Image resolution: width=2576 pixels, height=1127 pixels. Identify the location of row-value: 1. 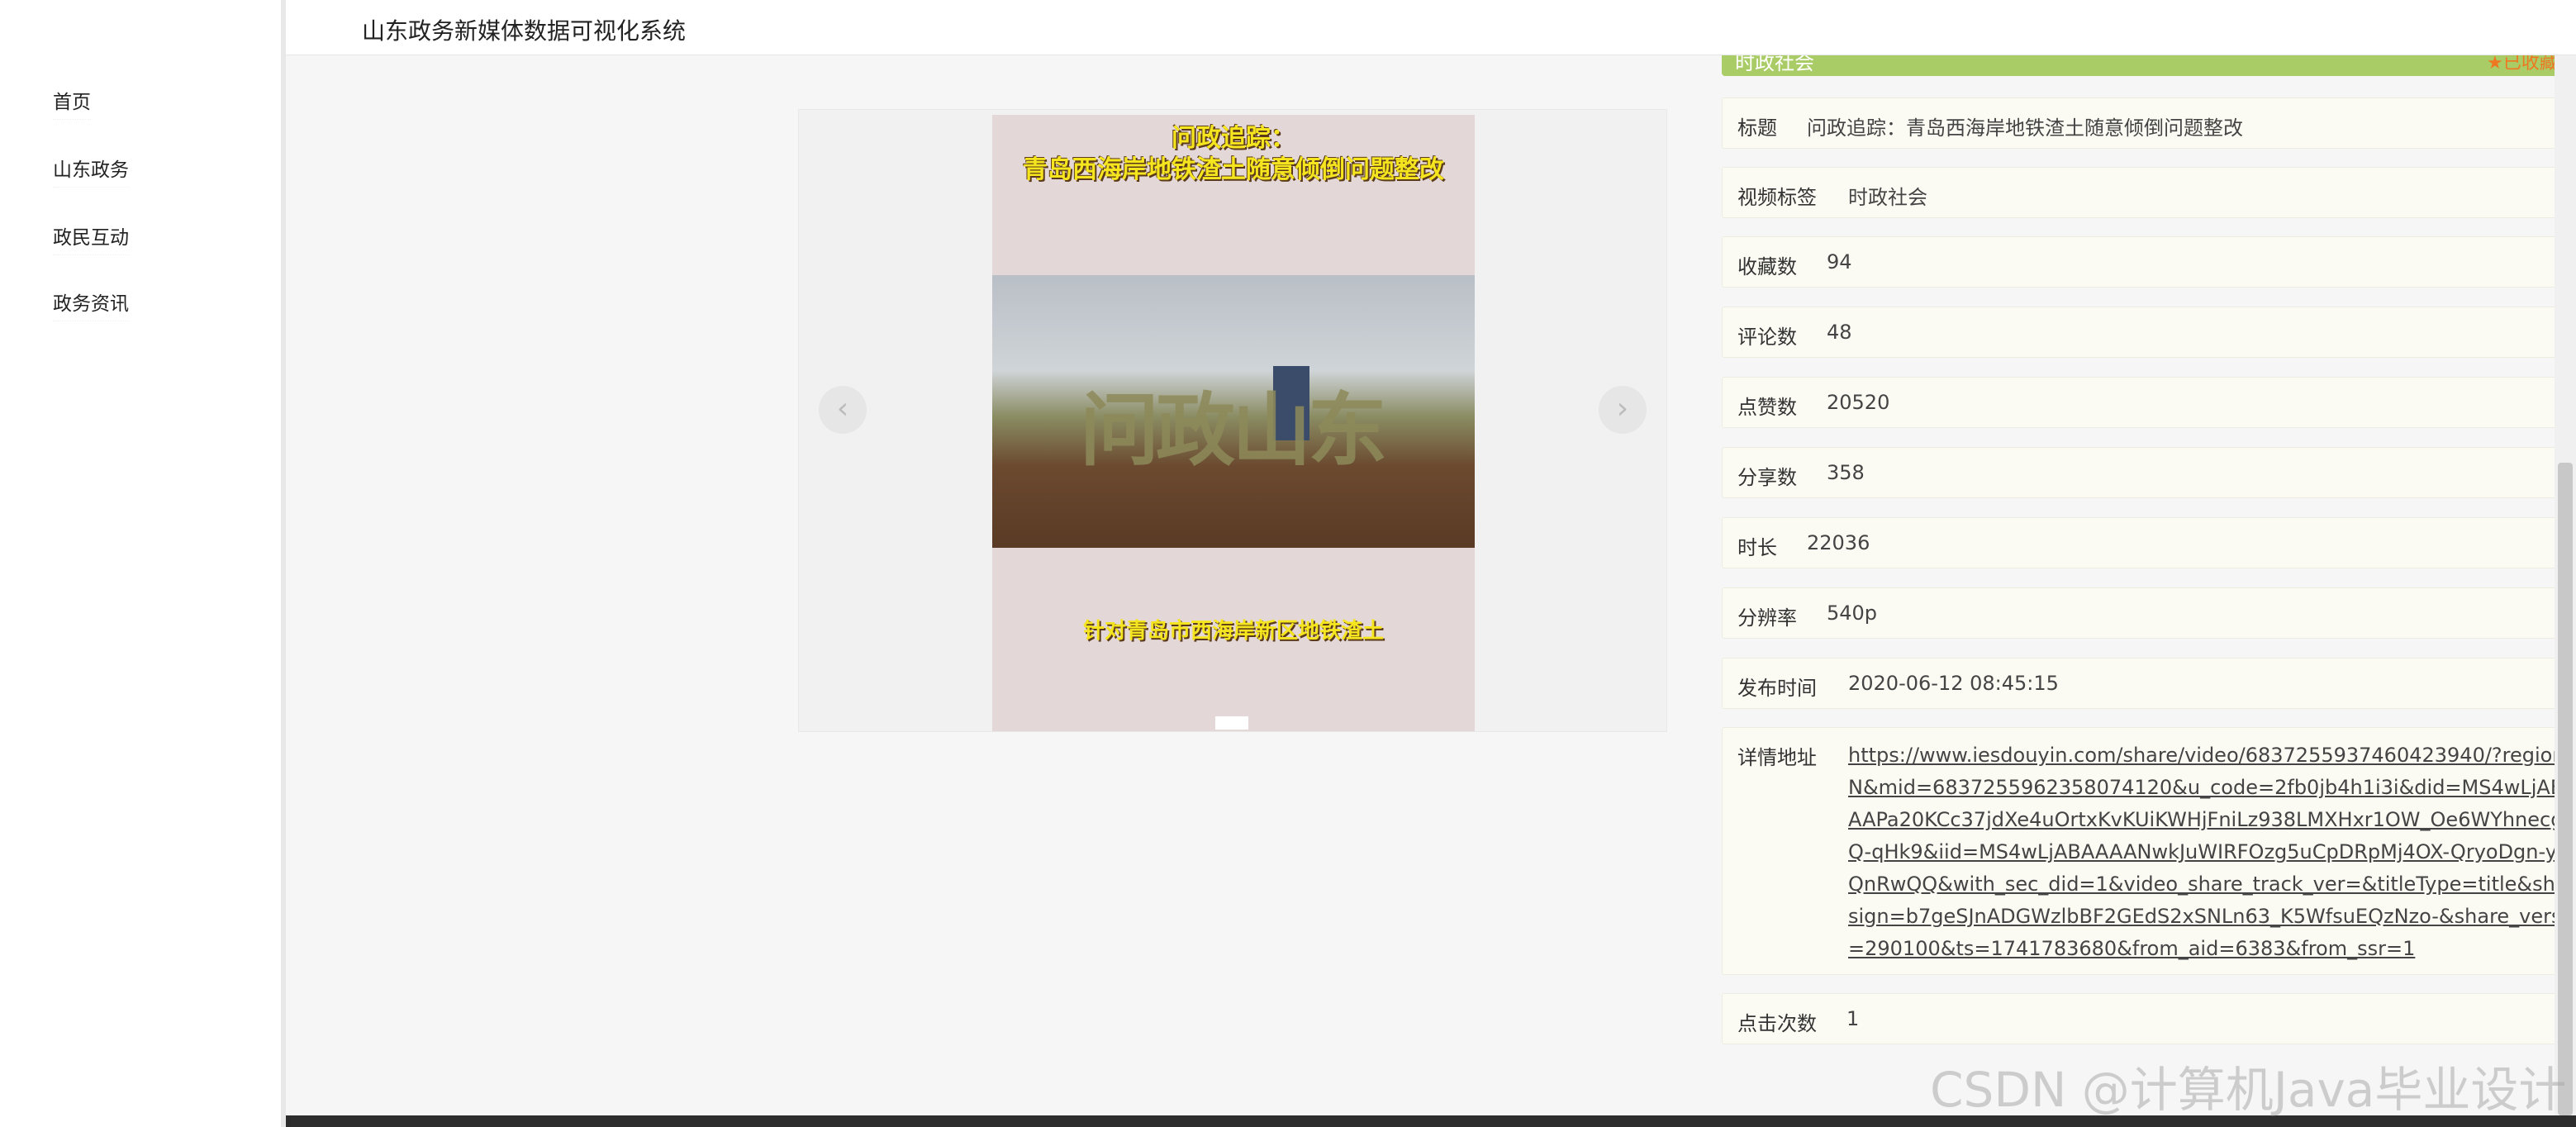
(1853, 1018).